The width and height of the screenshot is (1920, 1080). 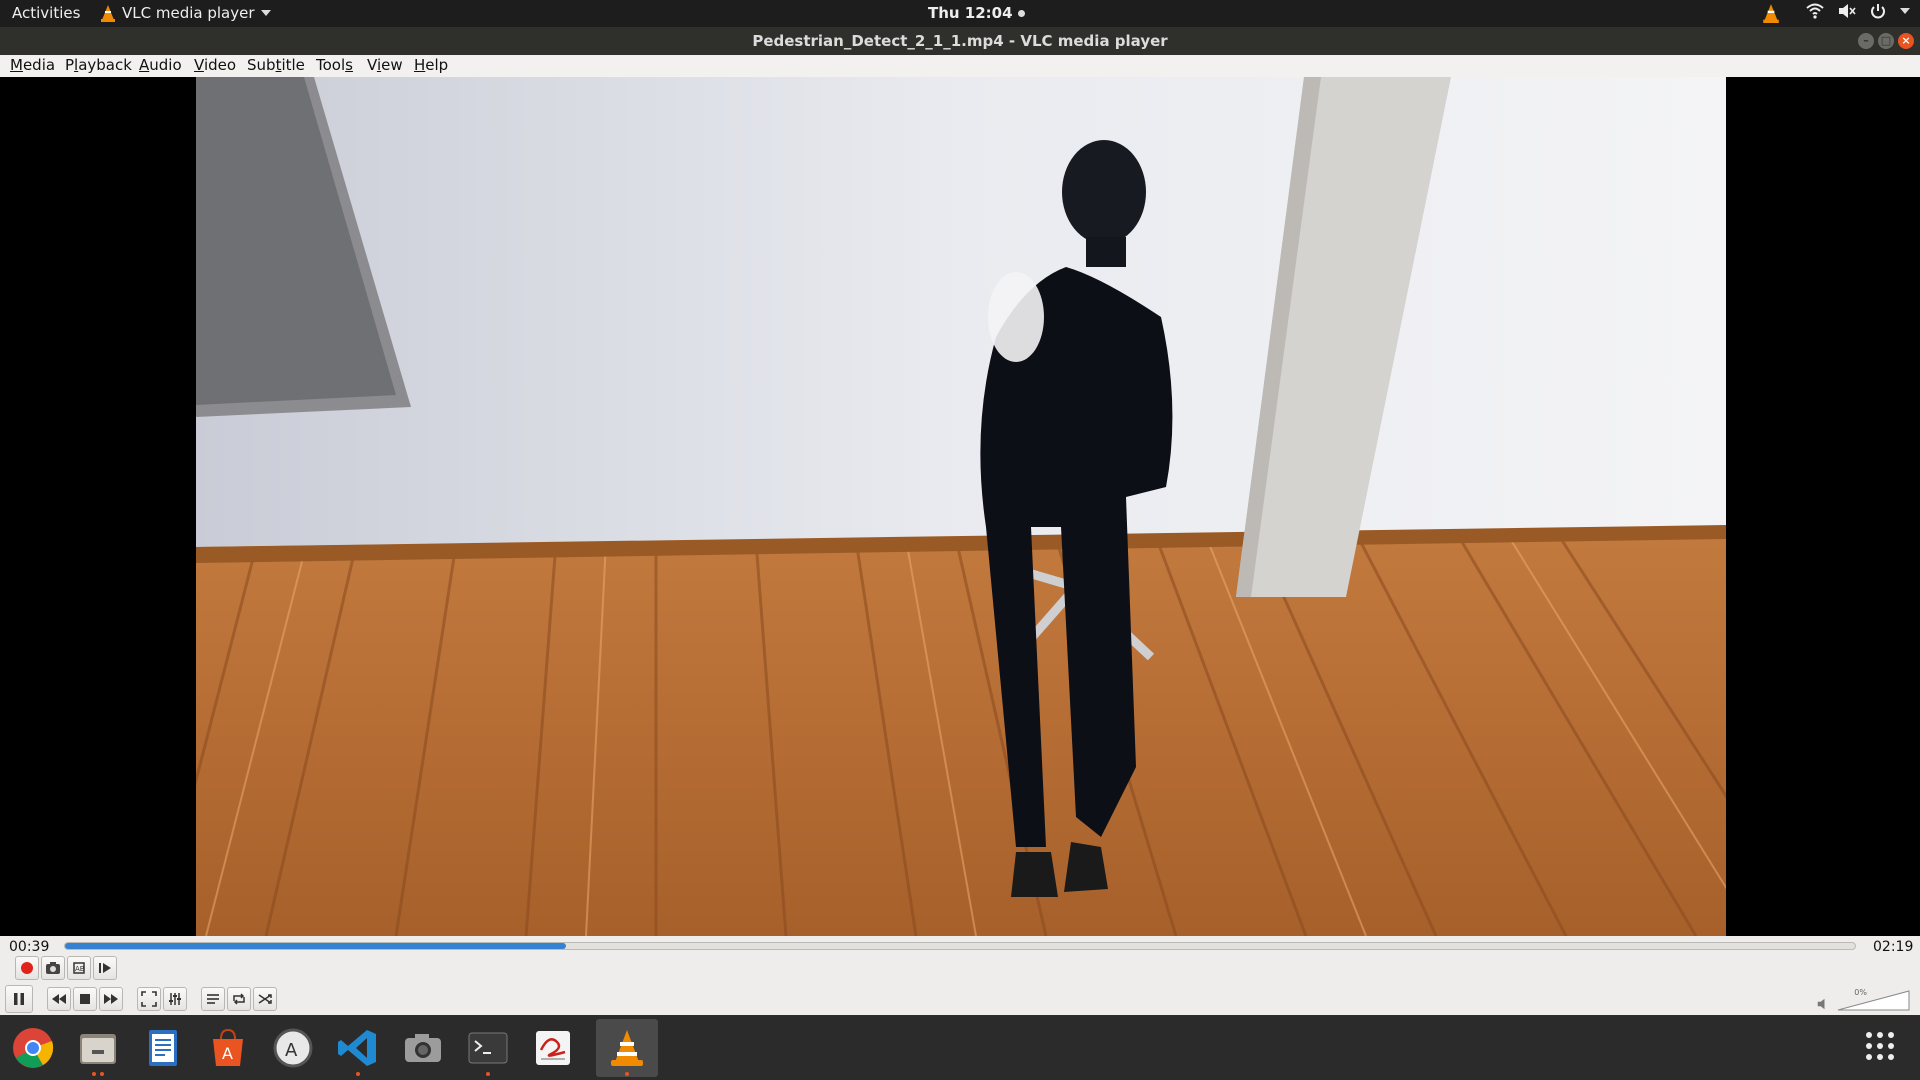 I want to click on pause-button, so click(x=19, y=999).